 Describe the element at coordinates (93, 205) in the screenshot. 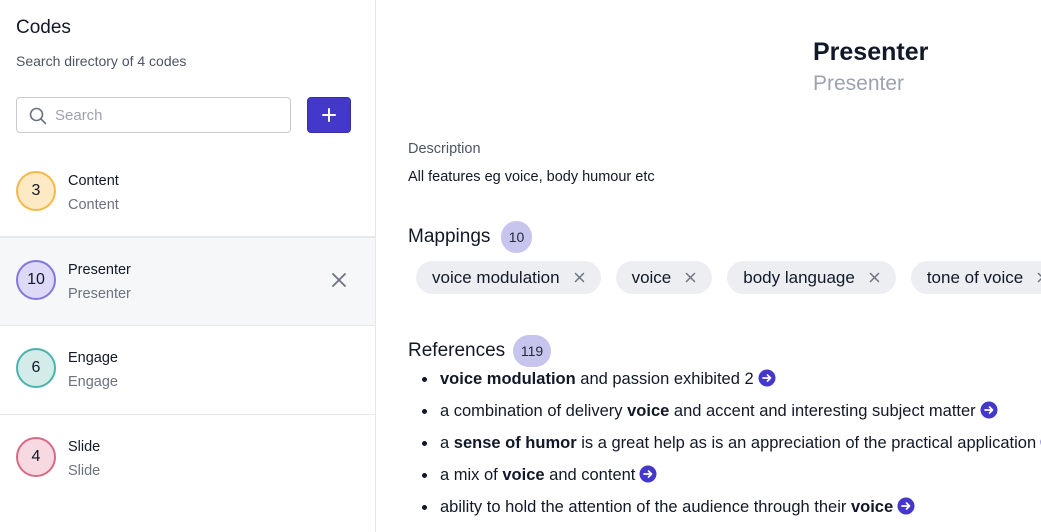

I see `code-subtitle: Content` at that location.